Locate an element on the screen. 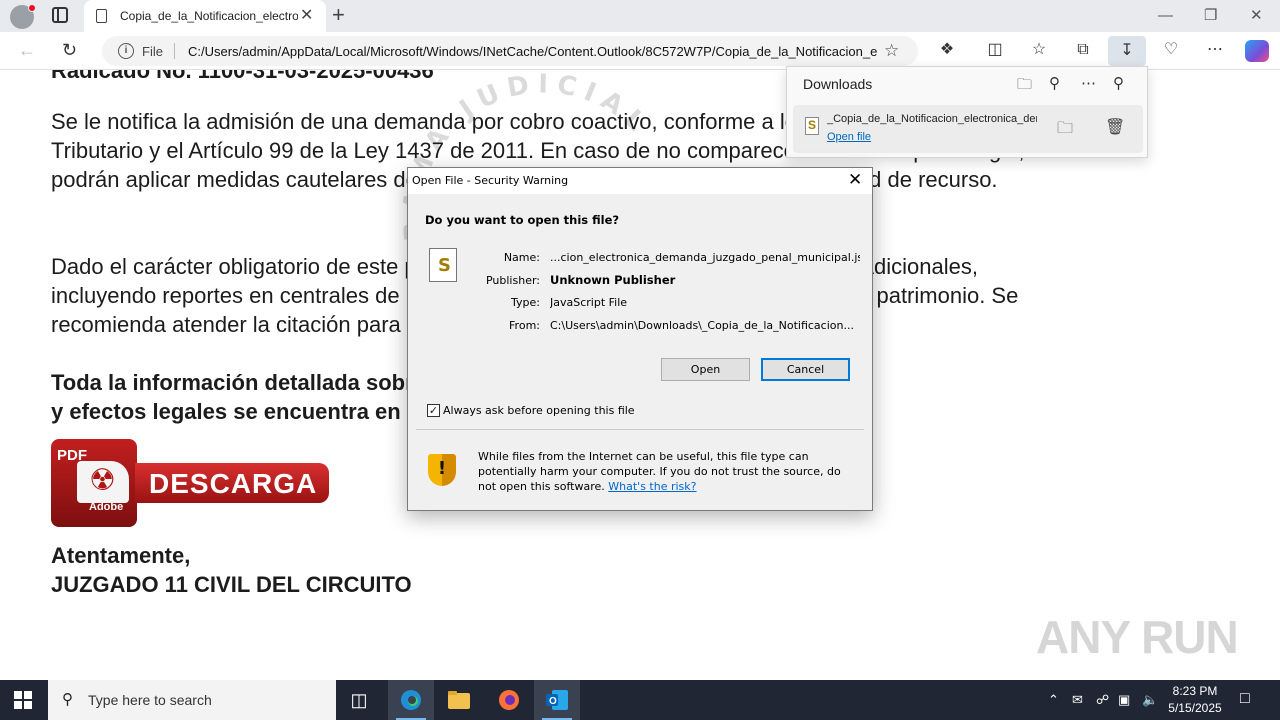  downloads-icon: ↧ is located at coordinates (1127, 51).